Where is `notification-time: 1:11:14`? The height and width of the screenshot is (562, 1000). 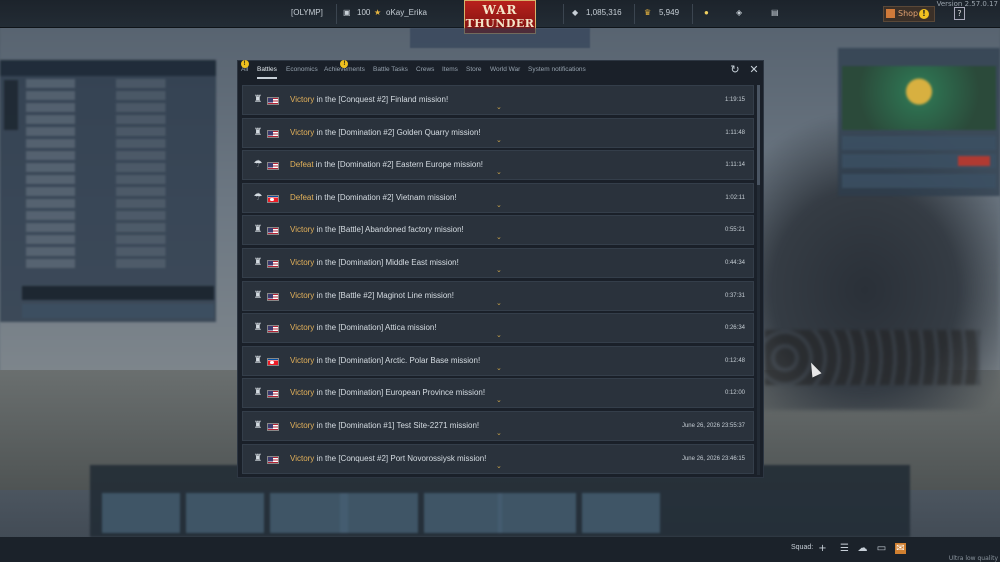 notification-time: 1:11:14 is located at coordinates (735, 165).